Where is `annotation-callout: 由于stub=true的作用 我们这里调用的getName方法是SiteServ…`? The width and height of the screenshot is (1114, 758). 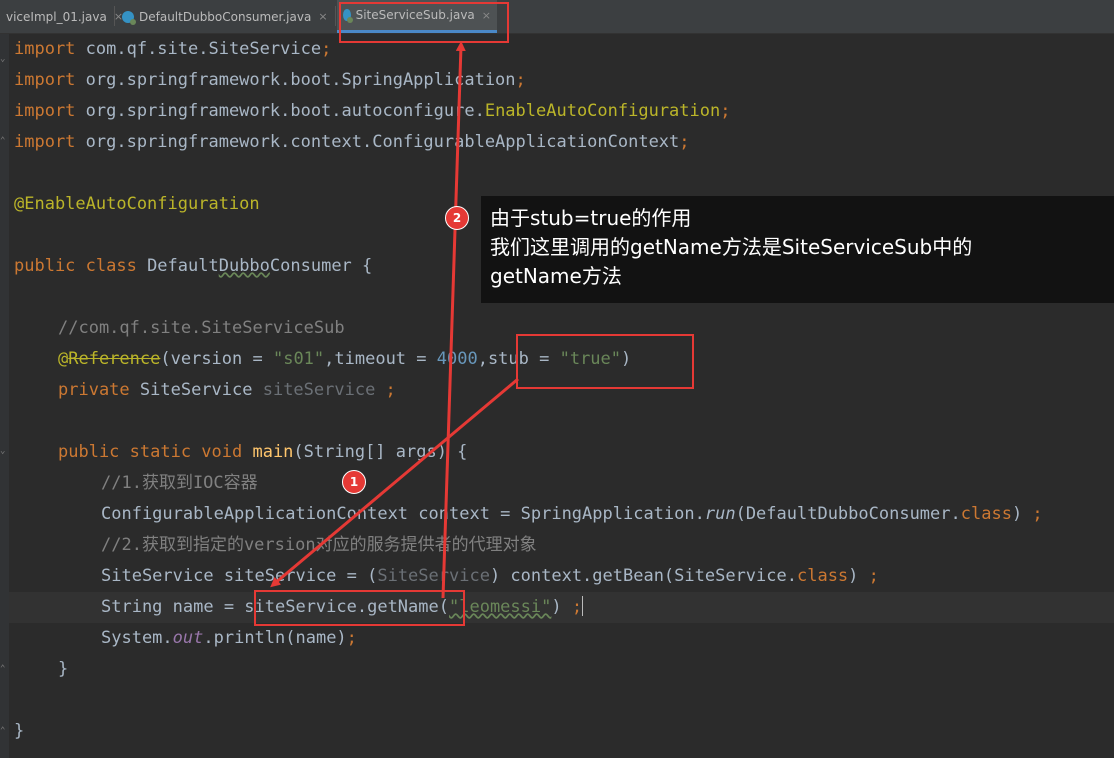 annotation-callout: 由于stub=true的作用 我们这里调用的getName方法是SiteServ… is located at coordinates (797, 249).